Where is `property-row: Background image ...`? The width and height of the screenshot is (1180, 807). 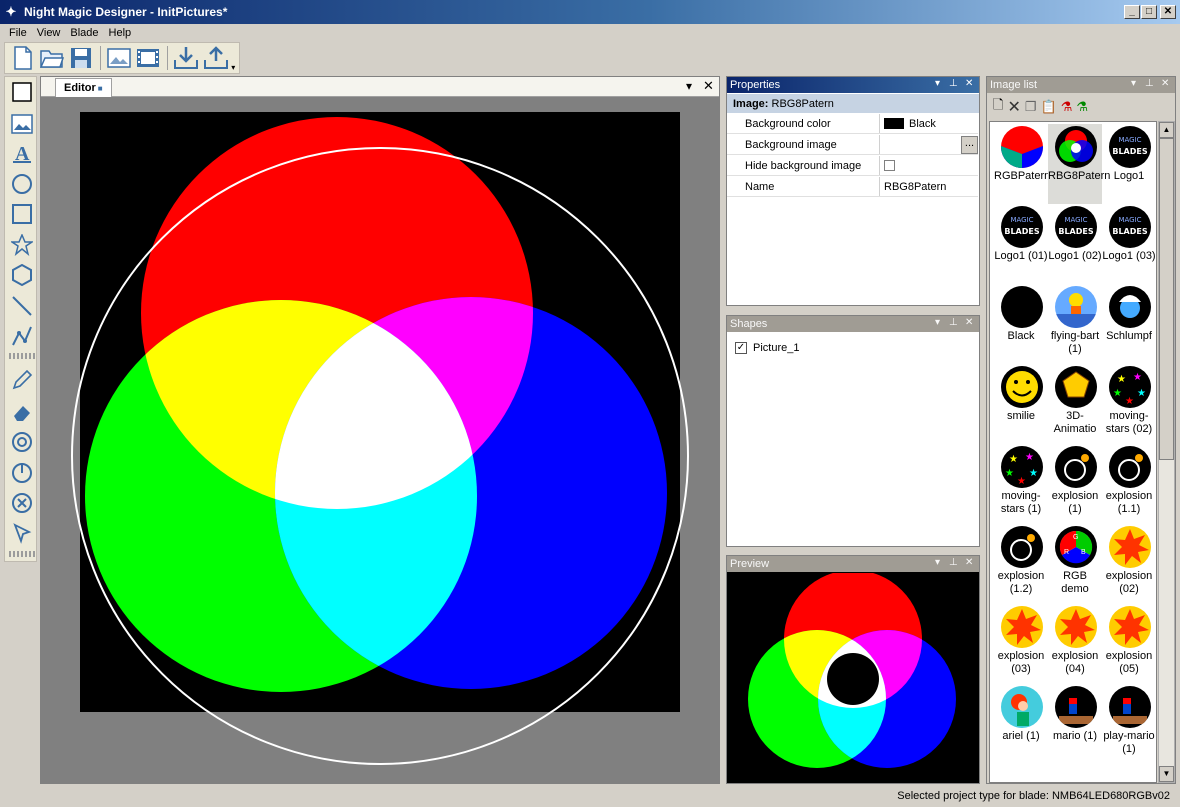 property-row: Background image ... is located at coordinates (852, 145).